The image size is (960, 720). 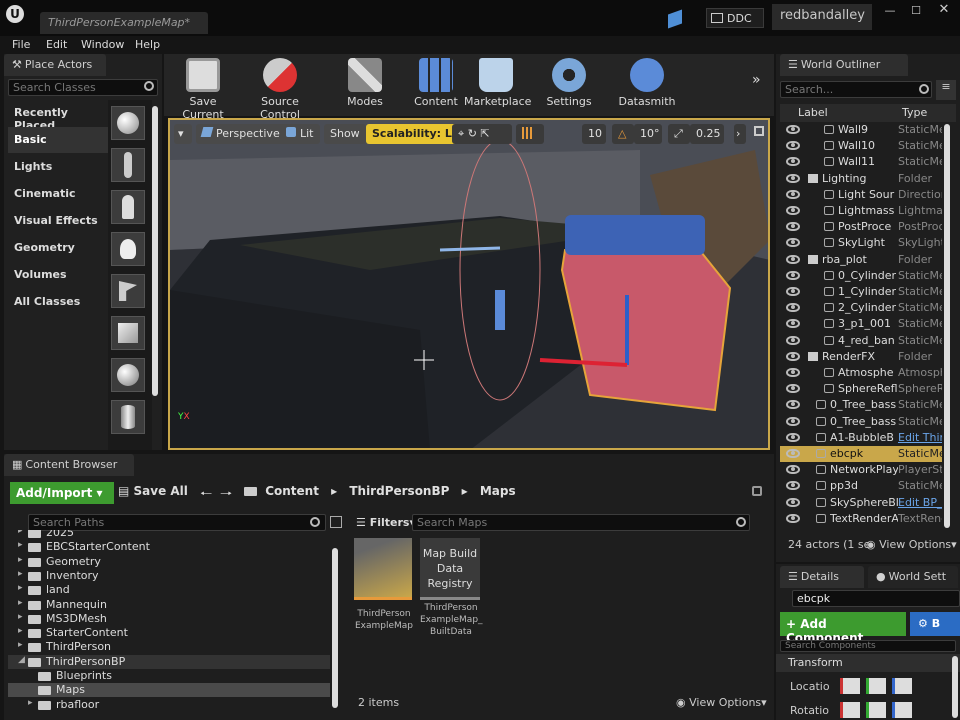 What do you see at coordinates (861, 276) in the screenshot?
I see `outliner-row: 0_CylinderStaticMes` at bounding box center [861, 276].